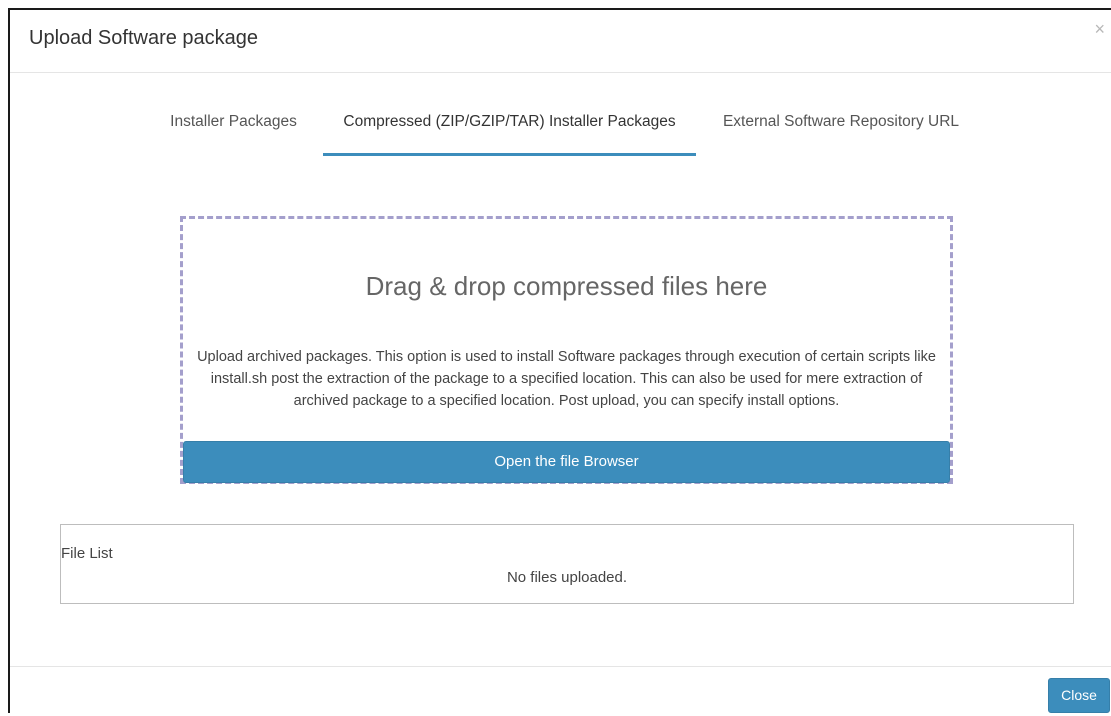 The width and height of the screenshot is (1111, 716). What do you see at coordinates (566, 286) in the screenshot?
I see `dropzone-title: Drag & drop compressed files here` at bounding box center [566, 286].